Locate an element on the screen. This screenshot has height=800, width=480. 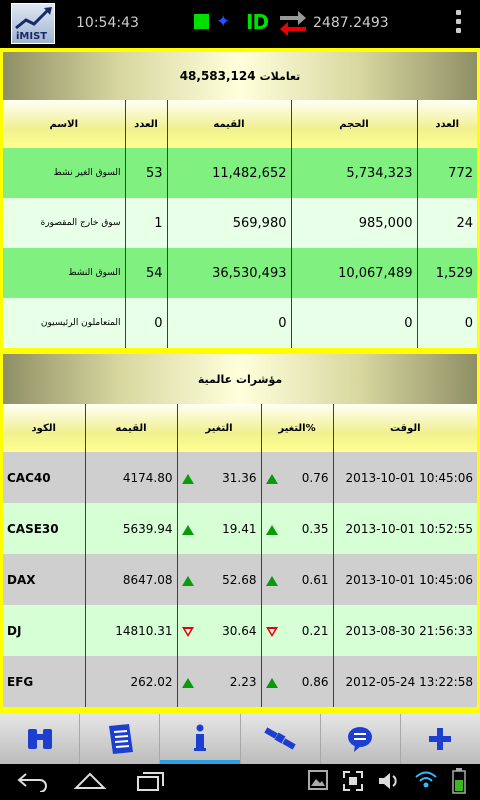
table-row: DJ 14810.31 30.64 0.21 2013-08-30 21:56:33 is located at coordinates (240, 630).